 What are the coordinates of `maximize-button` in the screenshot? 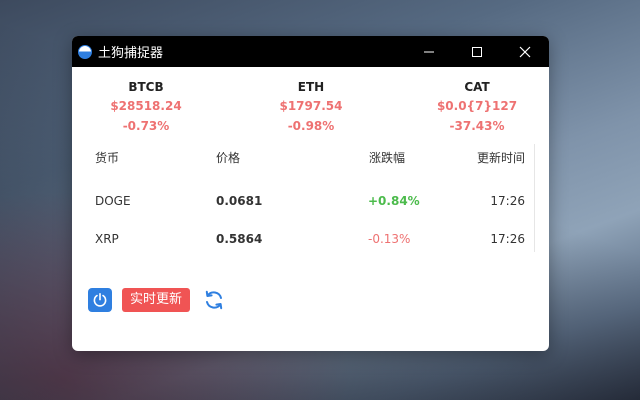 It's located at (477, 51).